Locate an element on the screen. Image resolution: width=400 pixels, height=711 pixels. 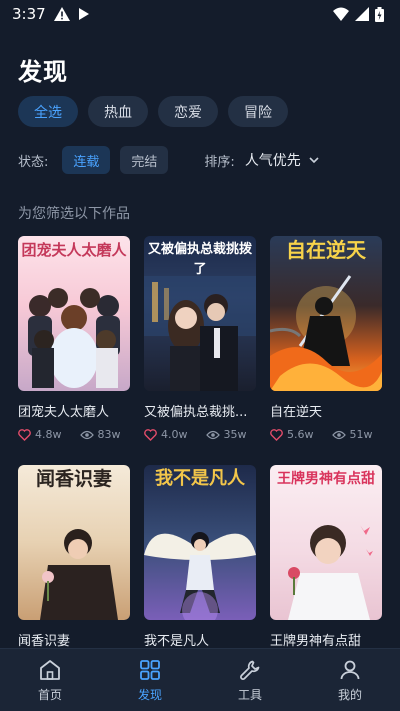
cover-art is located at coordinates (74, 338).